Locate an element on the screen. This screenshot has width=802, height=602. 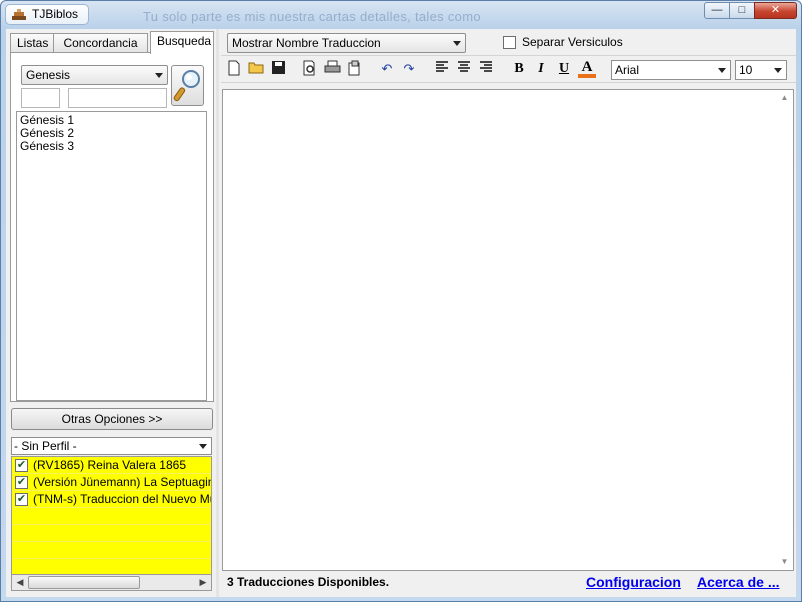
open-button is located at coordinates (256, 69).